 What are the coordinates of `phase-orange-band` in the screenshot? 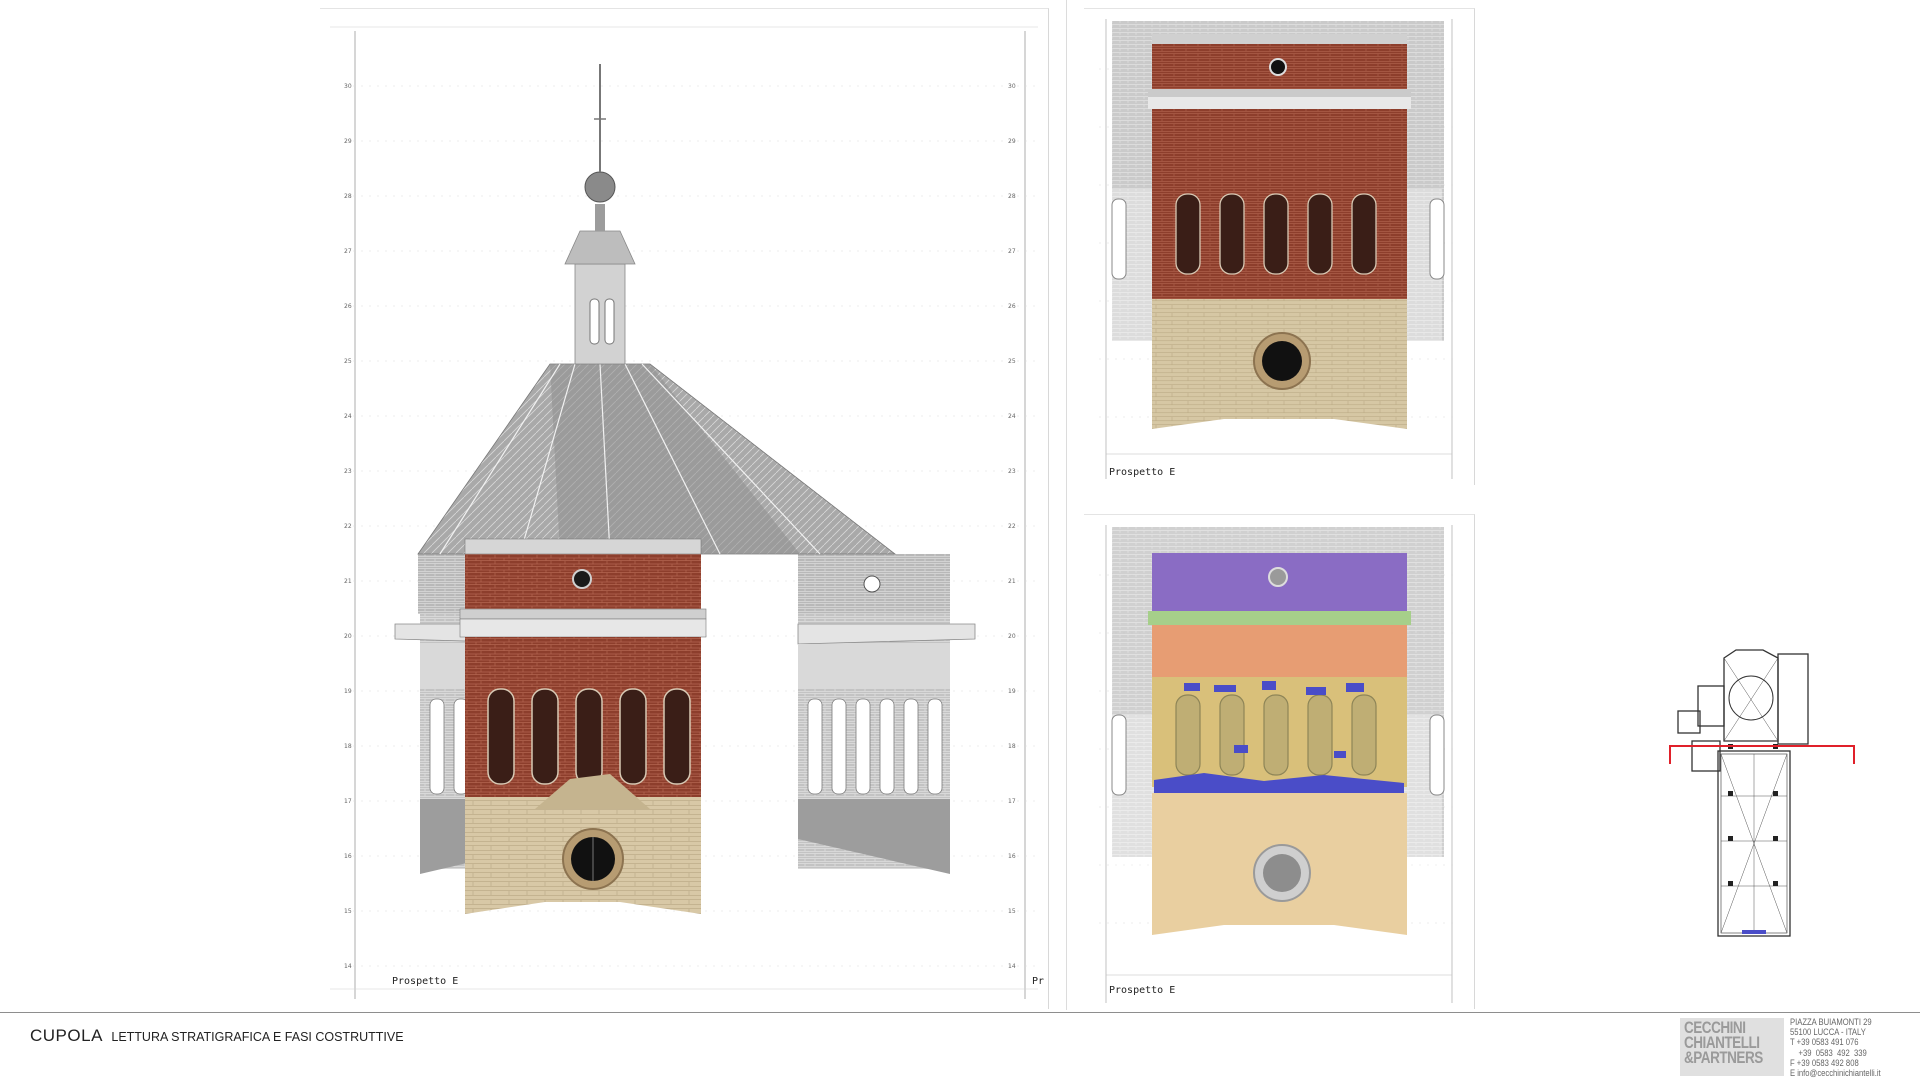 It's located at (1279, 651).